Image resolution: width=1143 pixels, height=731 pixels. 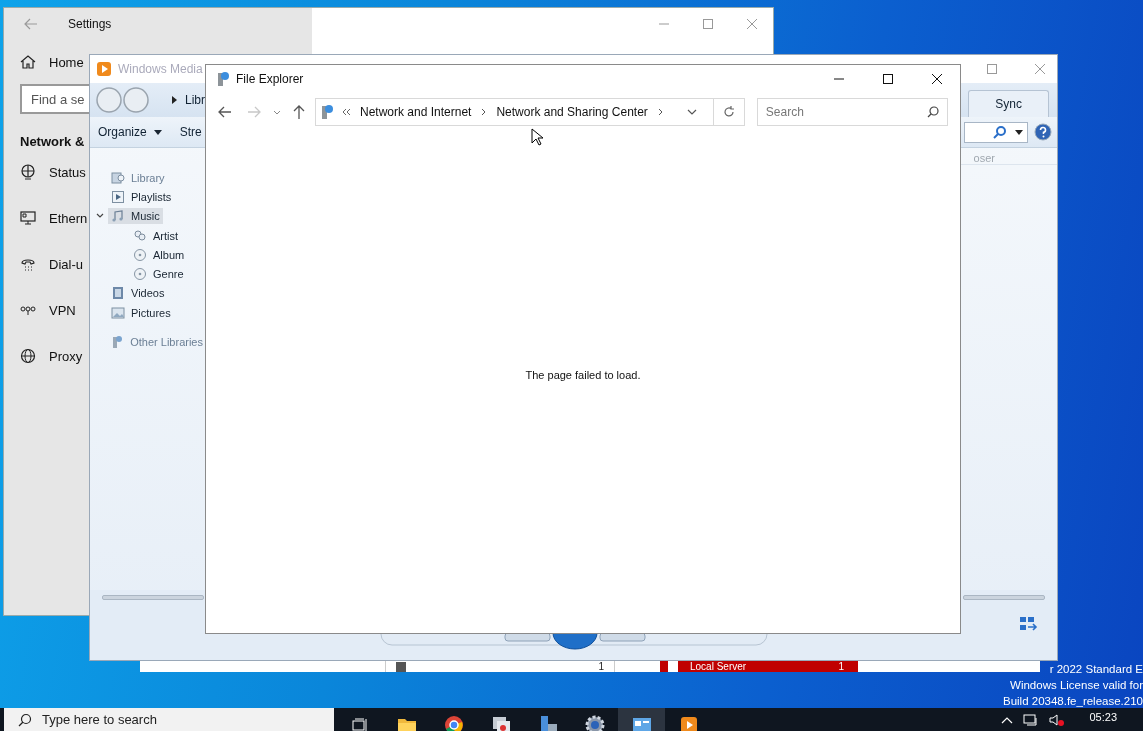 I want to click on close-icon, so click(x=937, y=79).